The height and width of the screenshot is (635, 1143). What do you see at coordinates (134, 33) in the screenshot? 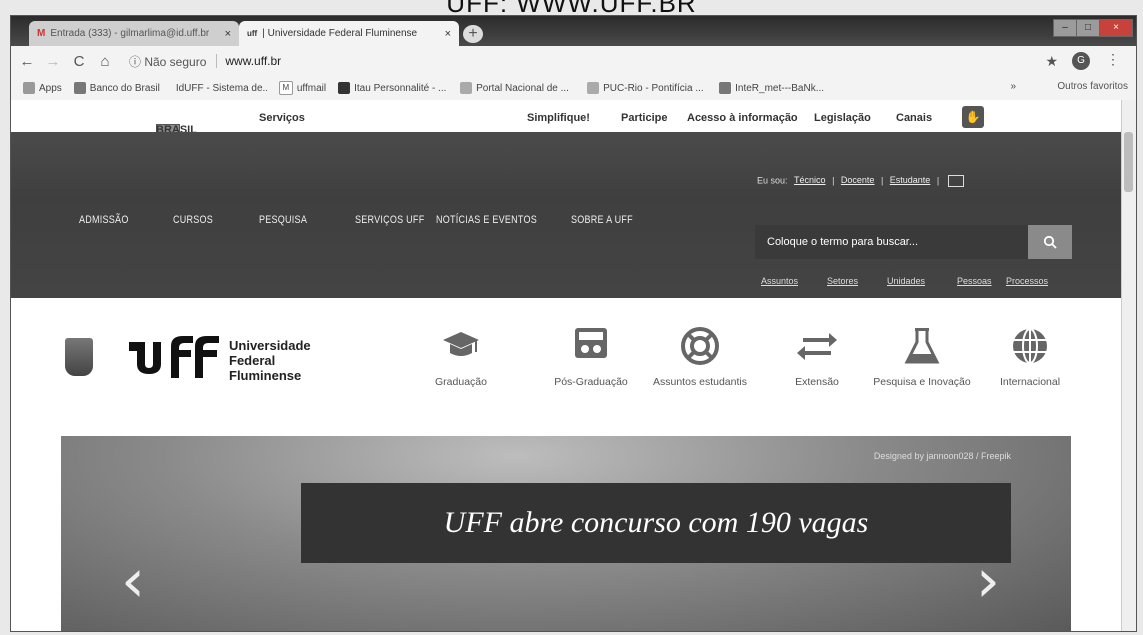
I see `tab-gmail: M Entrada (333) - gilmarlima@id.uff.br ×` at bounding box center [134, 33].